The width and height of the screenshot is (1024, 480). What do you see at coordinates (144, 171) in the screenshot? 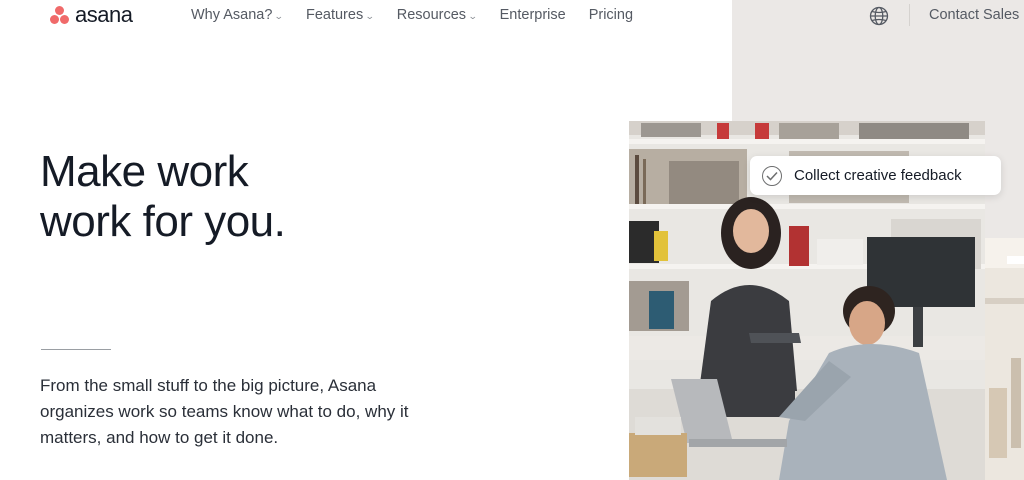
I see `headline-line-1: Make work` at bounding box center [144, 171].